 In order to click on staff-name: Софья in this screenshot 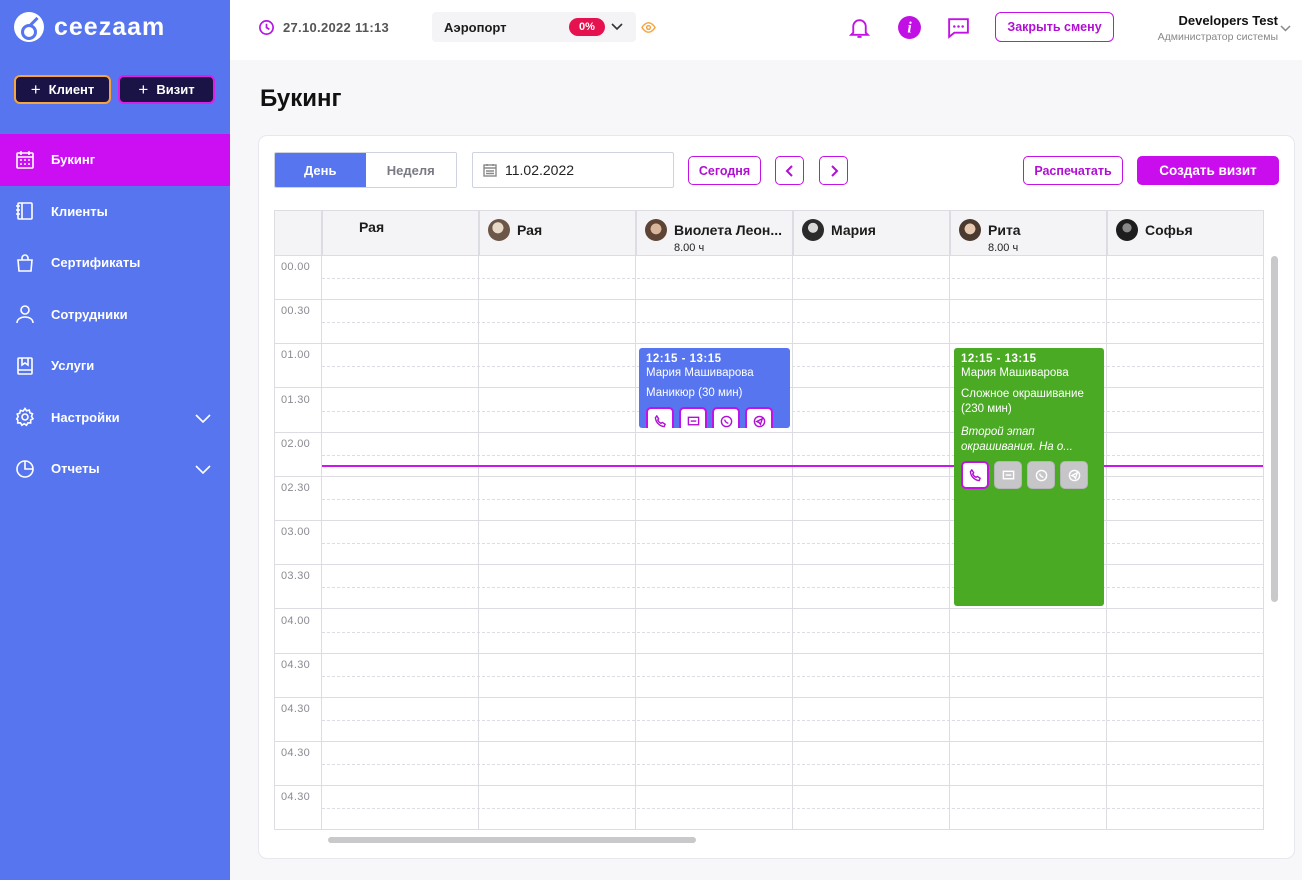, I will do `click(1169, 230)`.